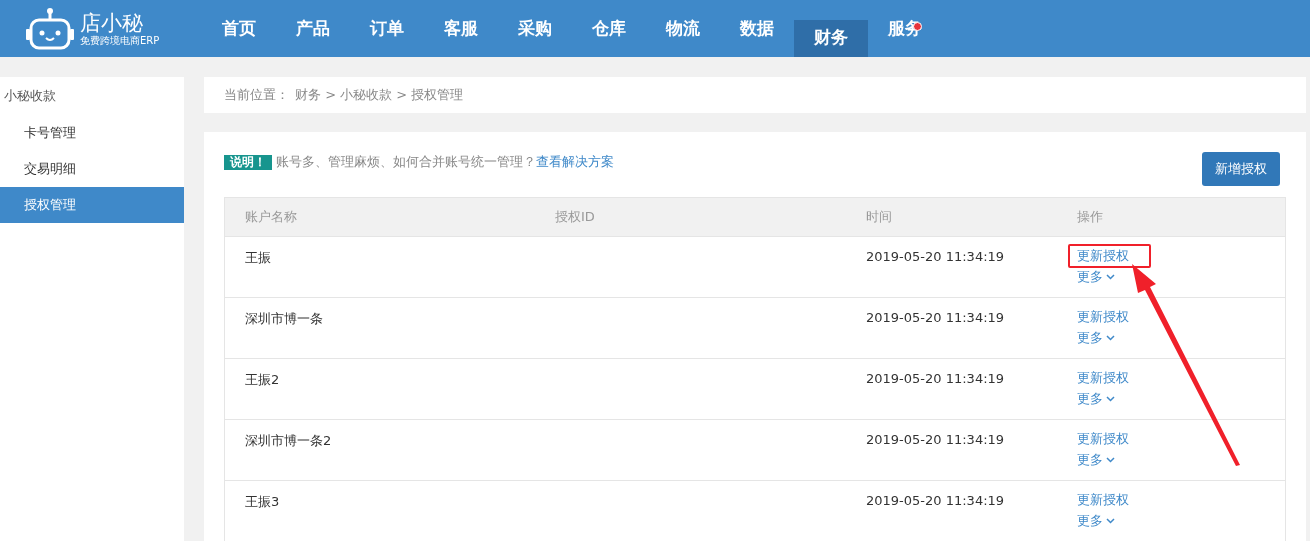 The image size is (1310, 541). What do you see at coordinates (30, 96) in the screenshot?
I see `sidebar-heading: 小秘收款` at bounding box center [30, 96].